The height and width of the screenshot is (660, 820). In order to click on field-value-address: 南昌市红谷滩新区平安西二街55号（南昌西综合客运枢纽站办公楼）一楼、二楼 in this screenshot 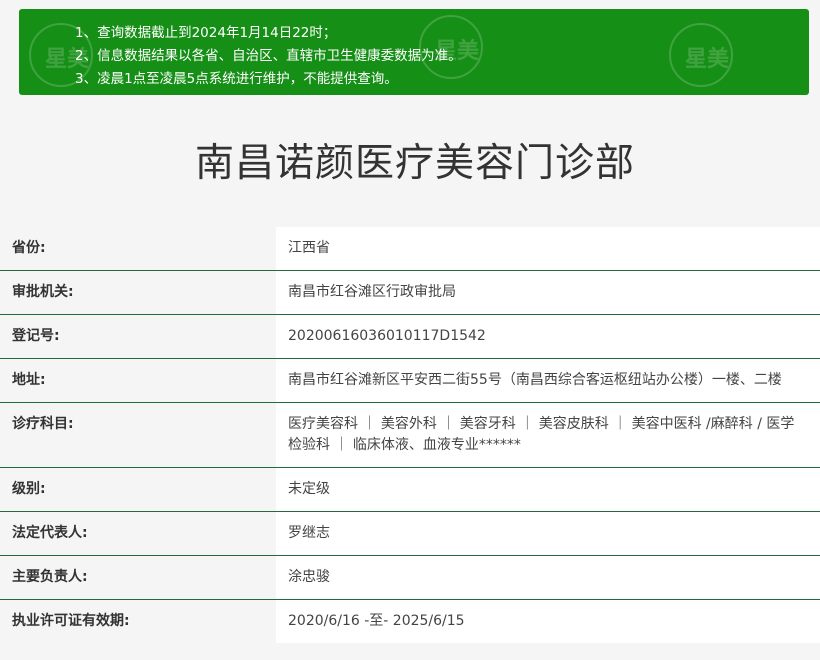, I will do `click(548, 380)`.